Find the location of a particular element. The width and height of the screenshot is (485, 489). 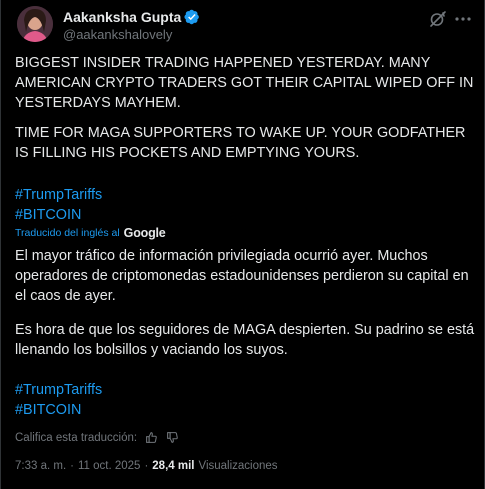

hashtag-link-bitcoin-translated: #BITCOIN is located at coordinates (48, 410).